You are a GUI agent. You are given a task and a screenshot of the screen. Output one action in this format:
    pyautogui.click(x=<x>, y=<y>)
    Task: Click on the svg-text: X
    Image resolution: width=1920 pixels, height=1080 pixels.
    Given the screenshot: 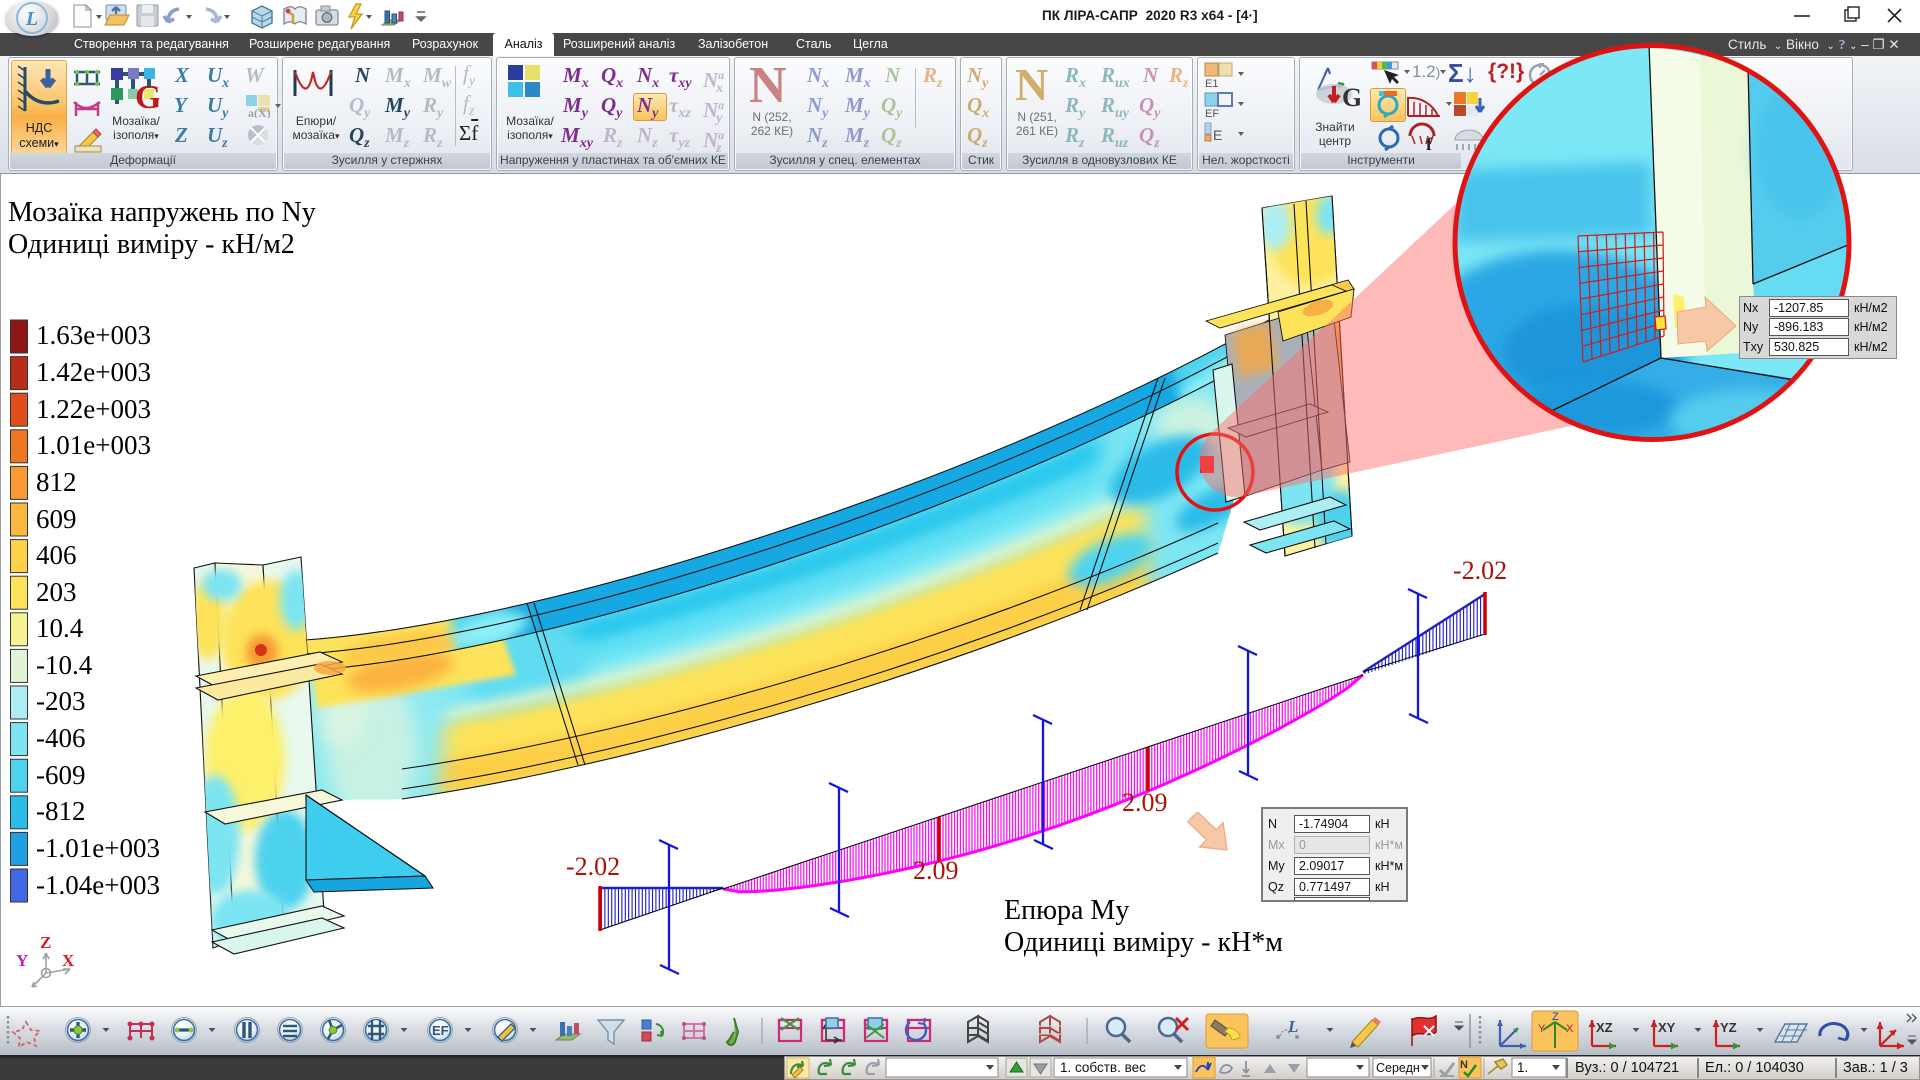 What is the action you would take?
    pyautogui.click(x=1570, y=1029)
    